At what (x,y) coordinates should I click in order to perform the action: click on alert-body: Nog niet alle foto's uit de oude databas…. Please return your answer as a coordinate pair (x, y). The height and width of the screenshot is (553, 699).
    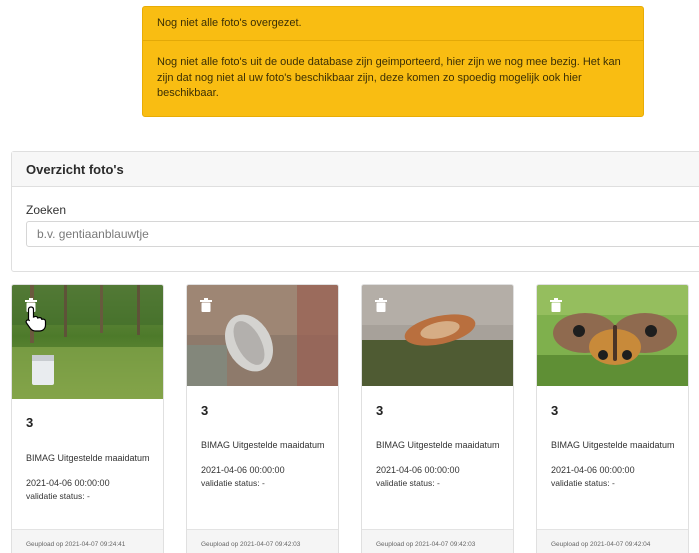
    Looking at the image, I should click on (389, 77).